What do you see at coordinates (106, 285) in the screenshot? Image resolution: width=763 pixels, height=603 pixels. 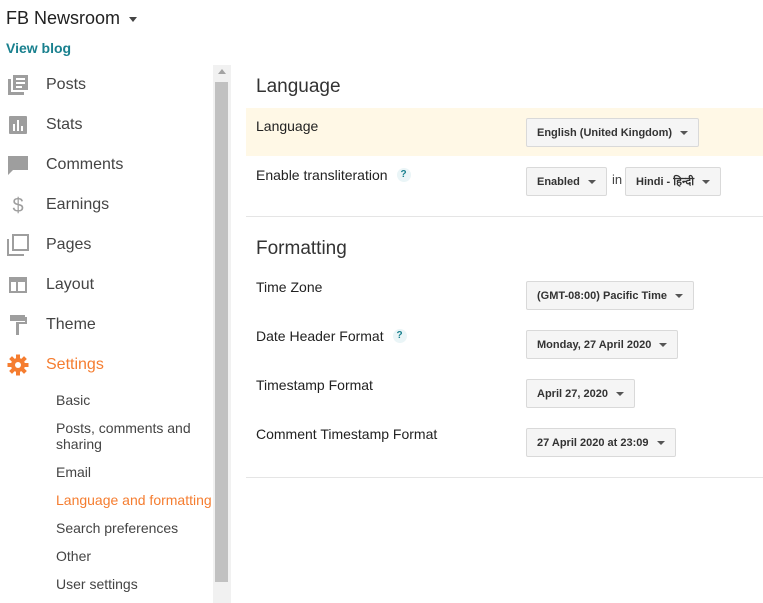 I see `sidebar-item-layout: Layout` at bounding box center [106, 285].